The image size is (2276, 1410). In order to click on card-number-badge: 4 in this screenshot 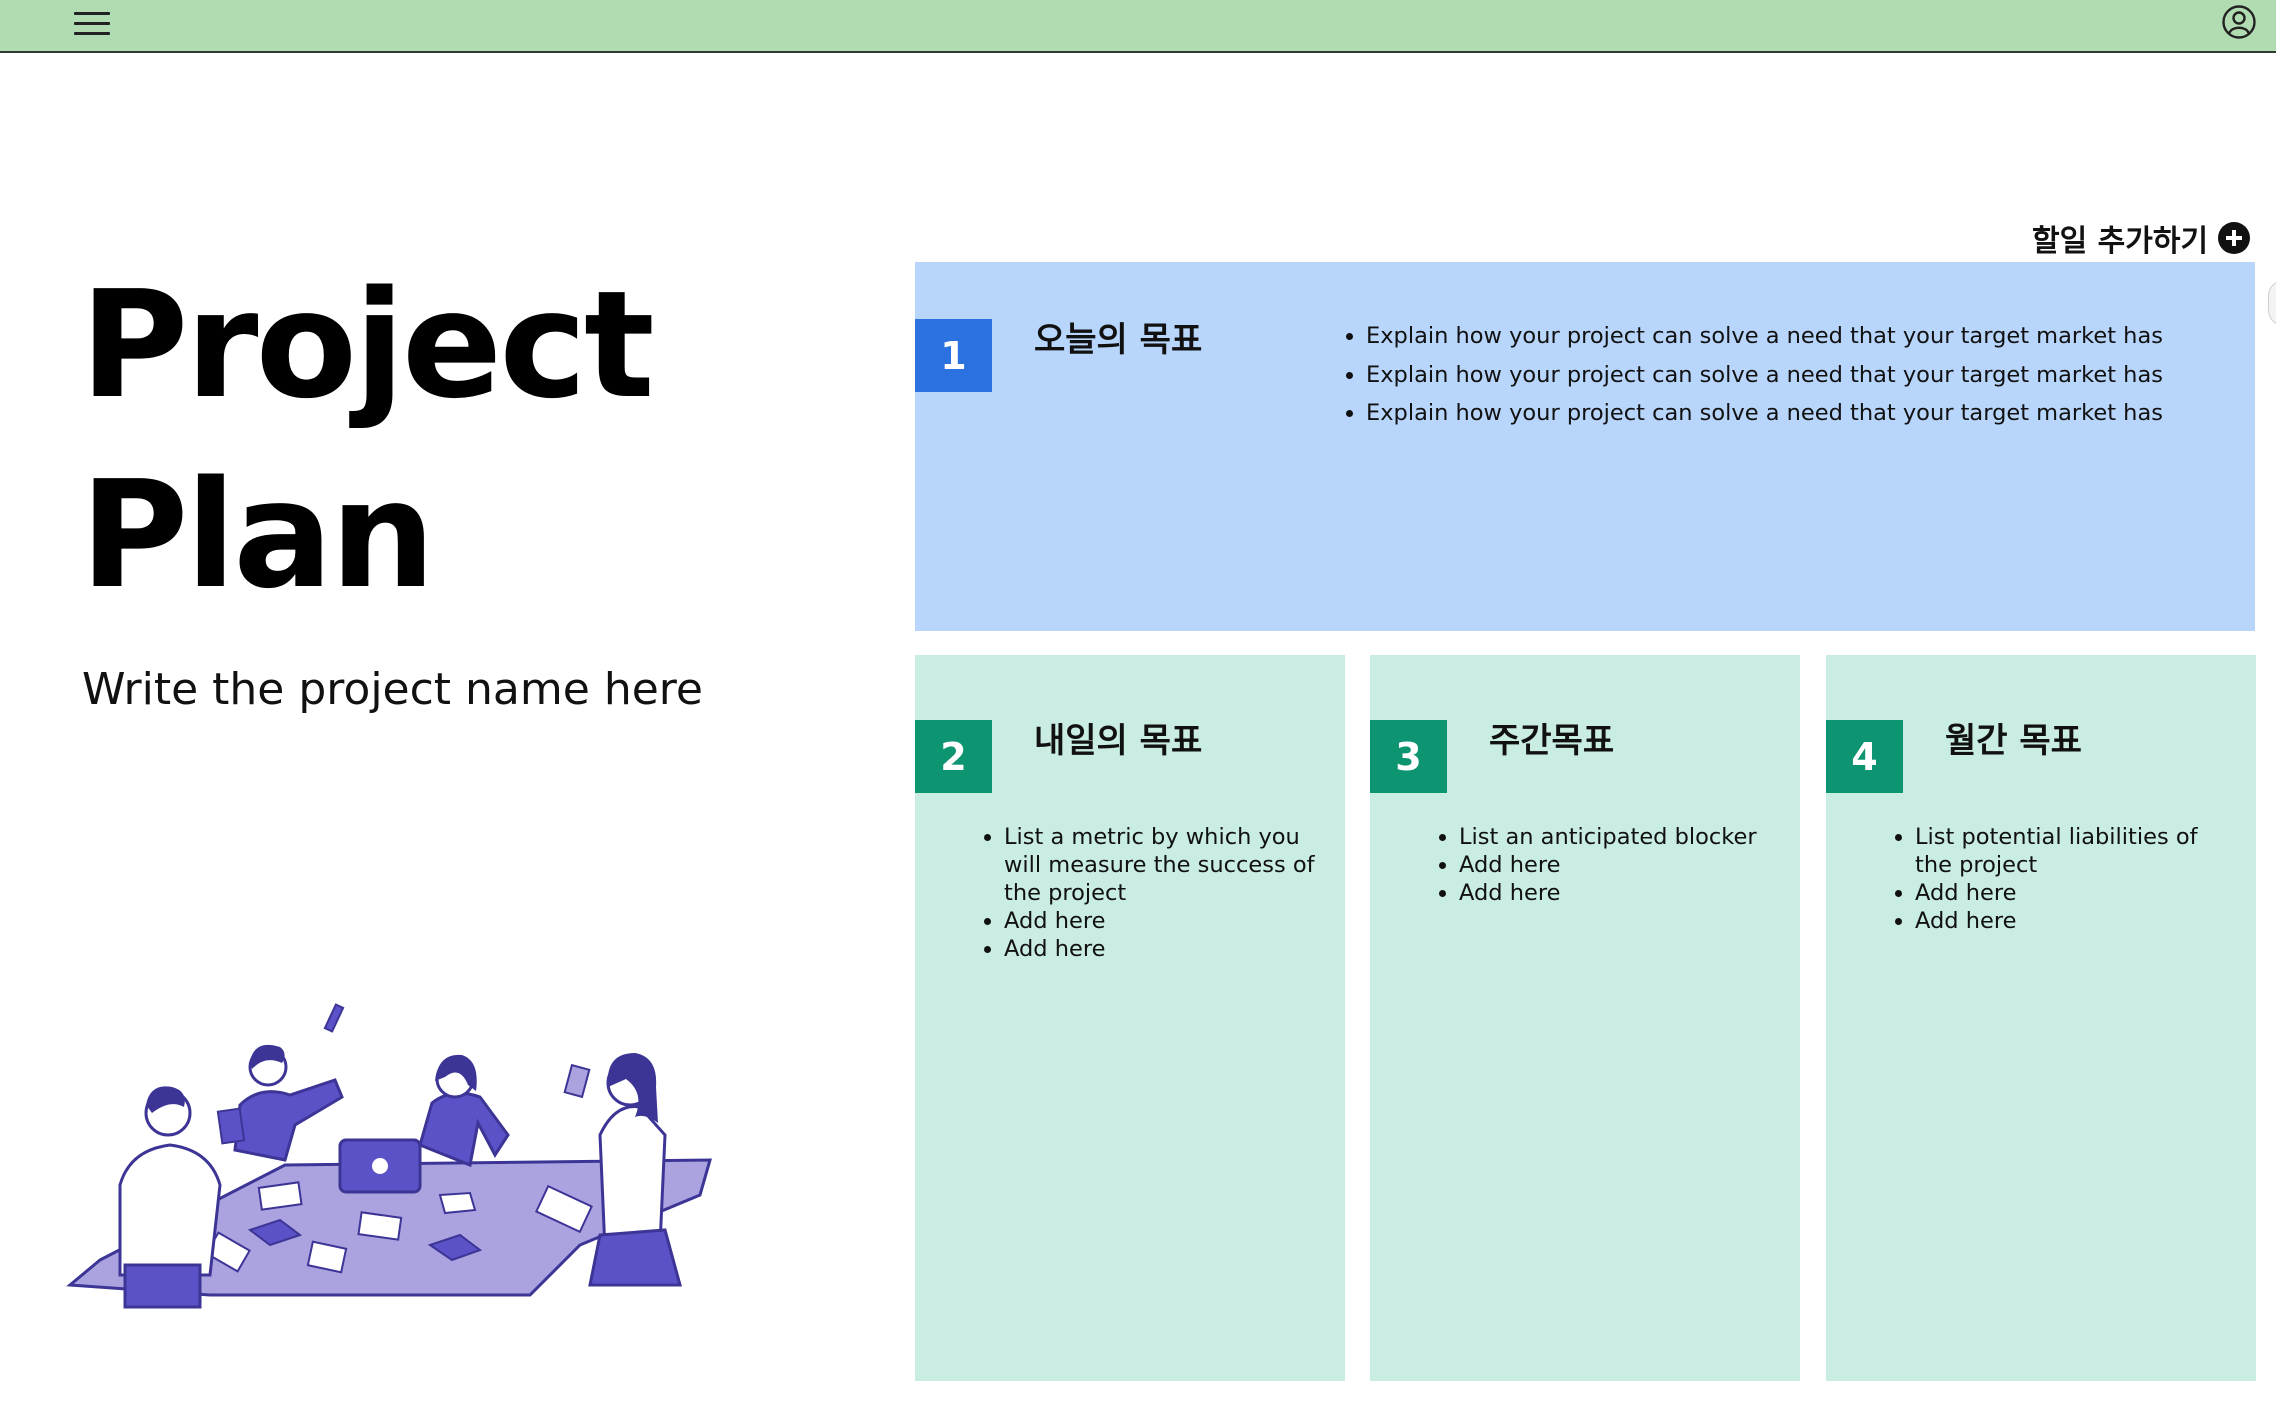, I will do `click(1864, 756)`.